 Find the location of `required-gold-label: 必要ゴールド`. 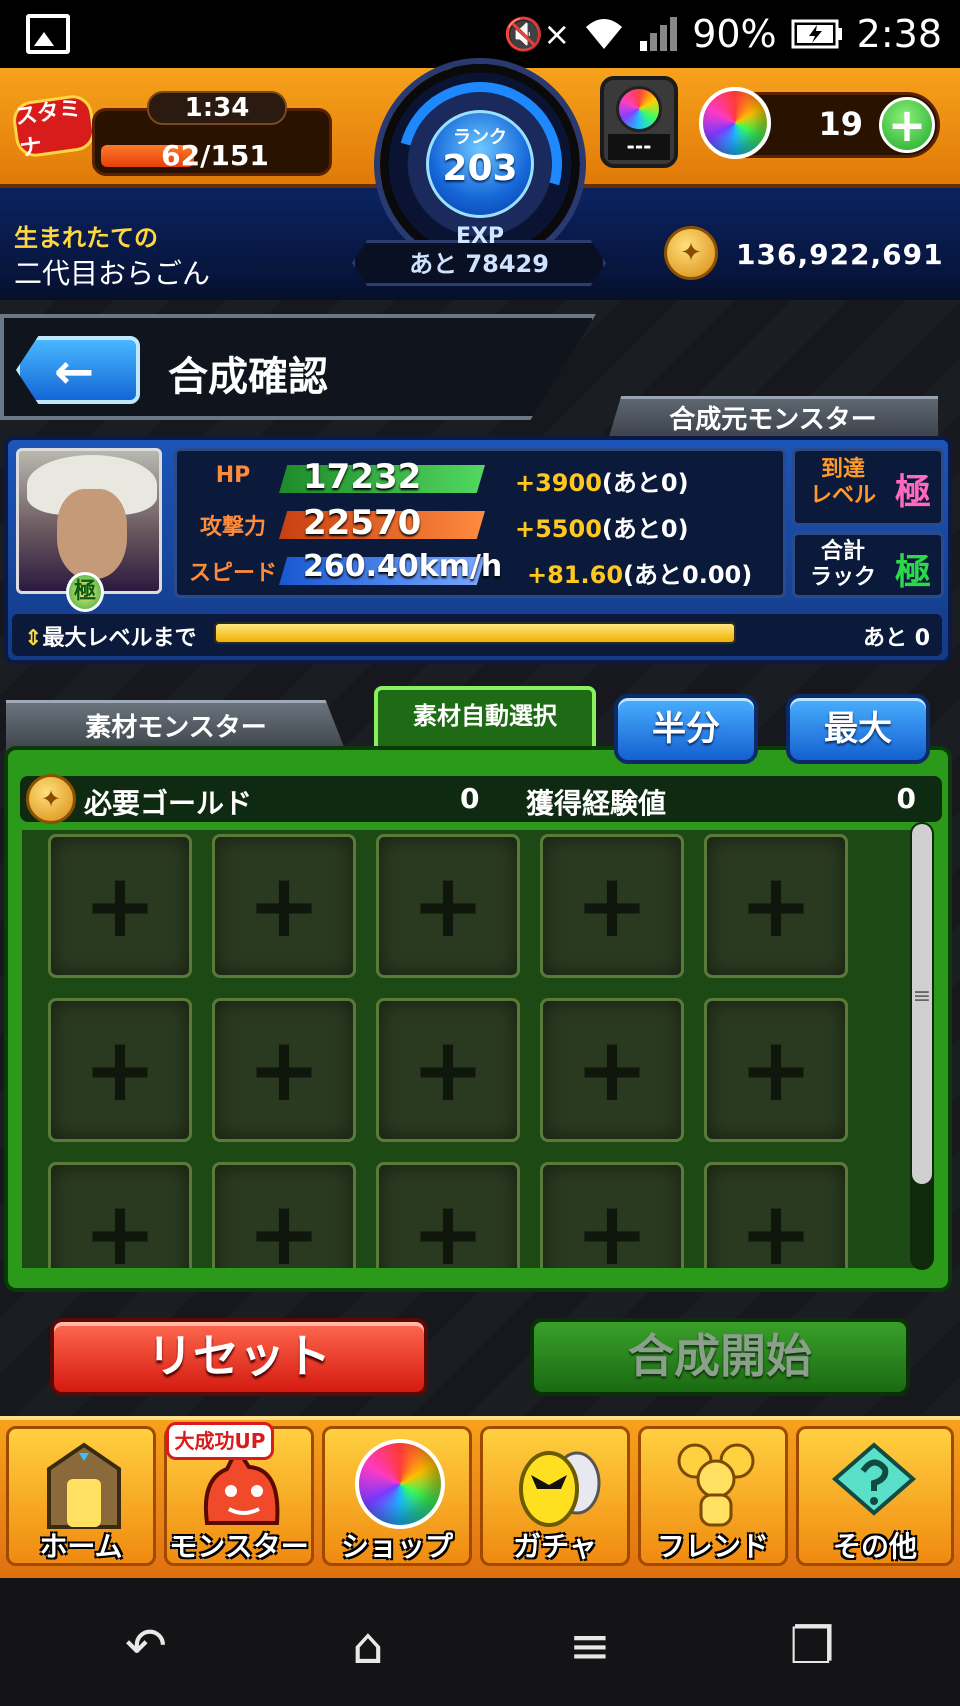

required-gold-label: 必要ゴールド is located at coordinates (168, 803).